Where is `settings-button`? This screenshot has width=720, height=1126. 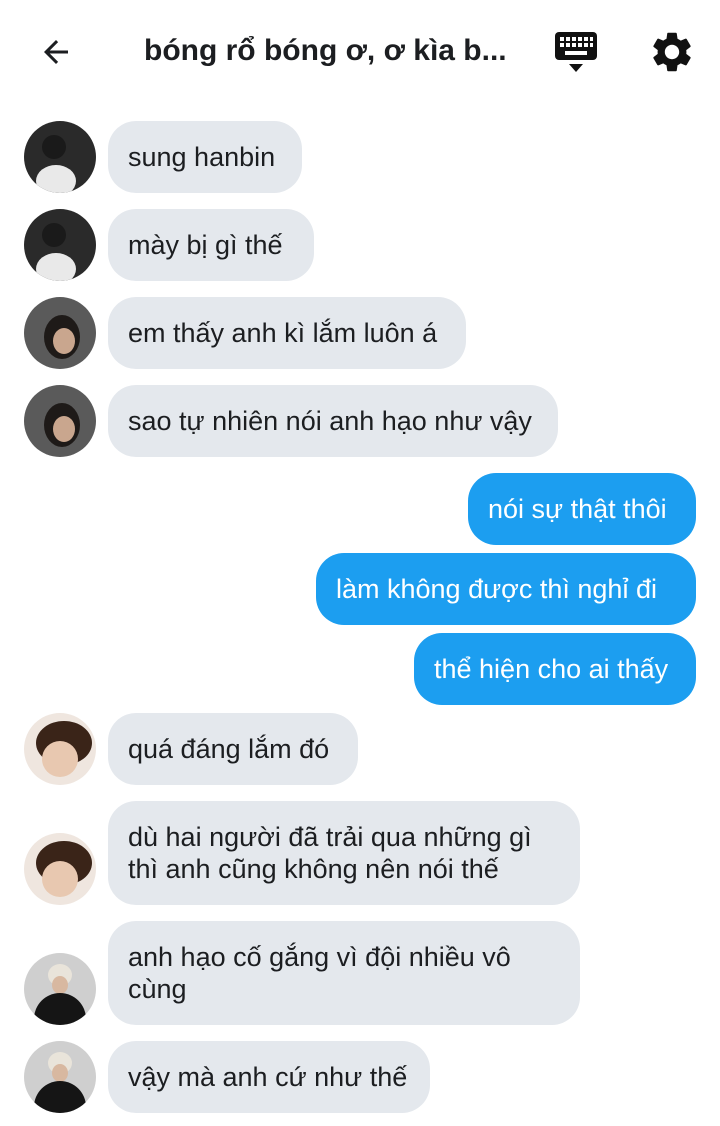
settings-button is located at coordinates (672, 52).